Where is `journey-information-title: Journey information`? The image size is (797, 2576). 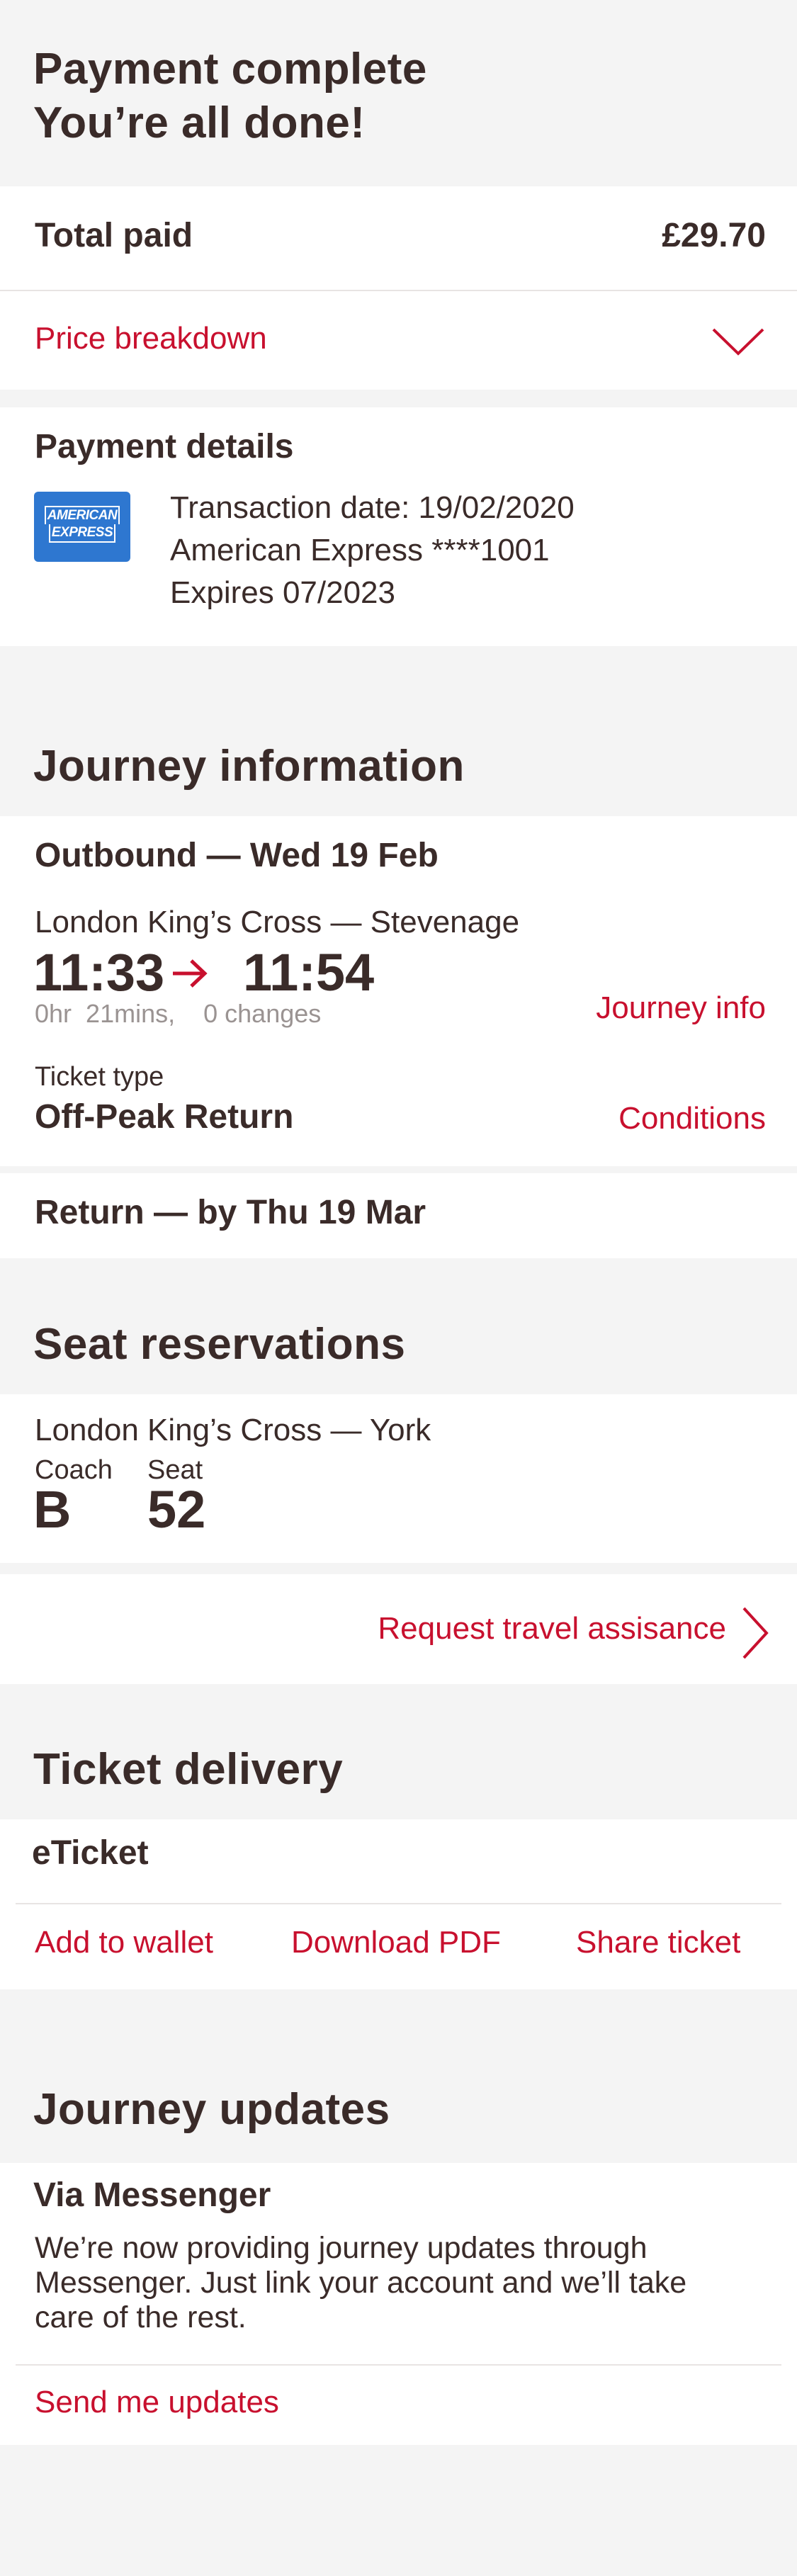 journey-information-title: Journey information is located at coordinates (249, 766).